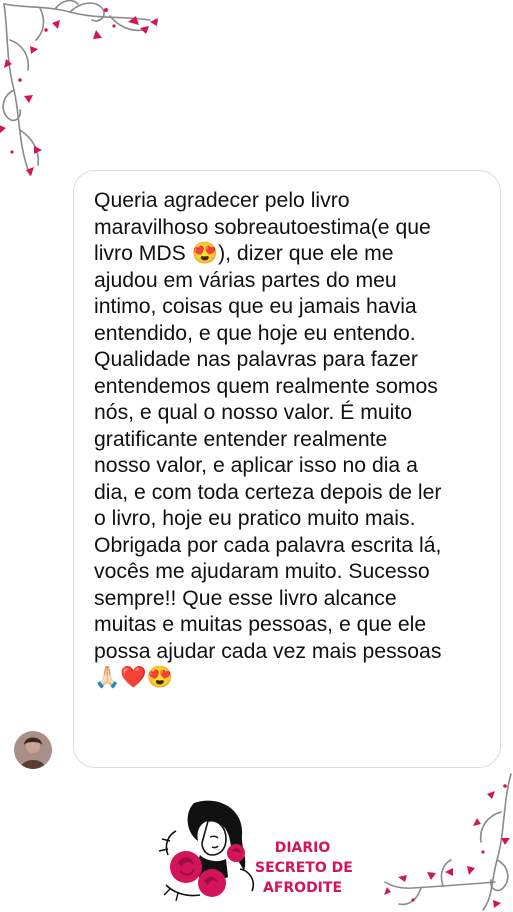 The width and height of the screenshot is (513, 912). I want to click on message-line: Qualidade nas palavras para fazer, so click(256, 359).